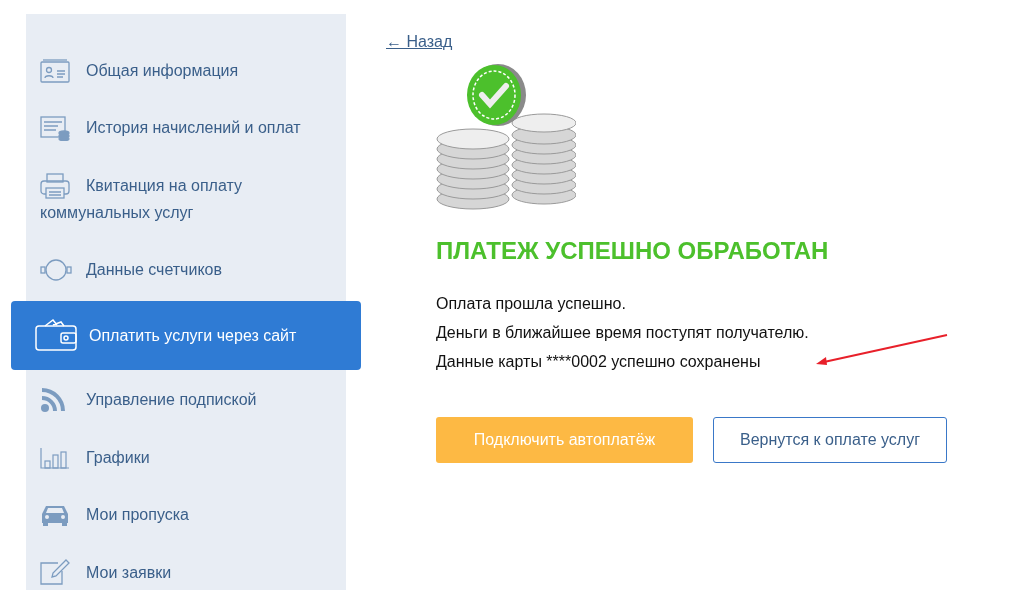 The image size is (1010, 608). I want to click on sidebar-item: Мои заявки, so click(186, 572).